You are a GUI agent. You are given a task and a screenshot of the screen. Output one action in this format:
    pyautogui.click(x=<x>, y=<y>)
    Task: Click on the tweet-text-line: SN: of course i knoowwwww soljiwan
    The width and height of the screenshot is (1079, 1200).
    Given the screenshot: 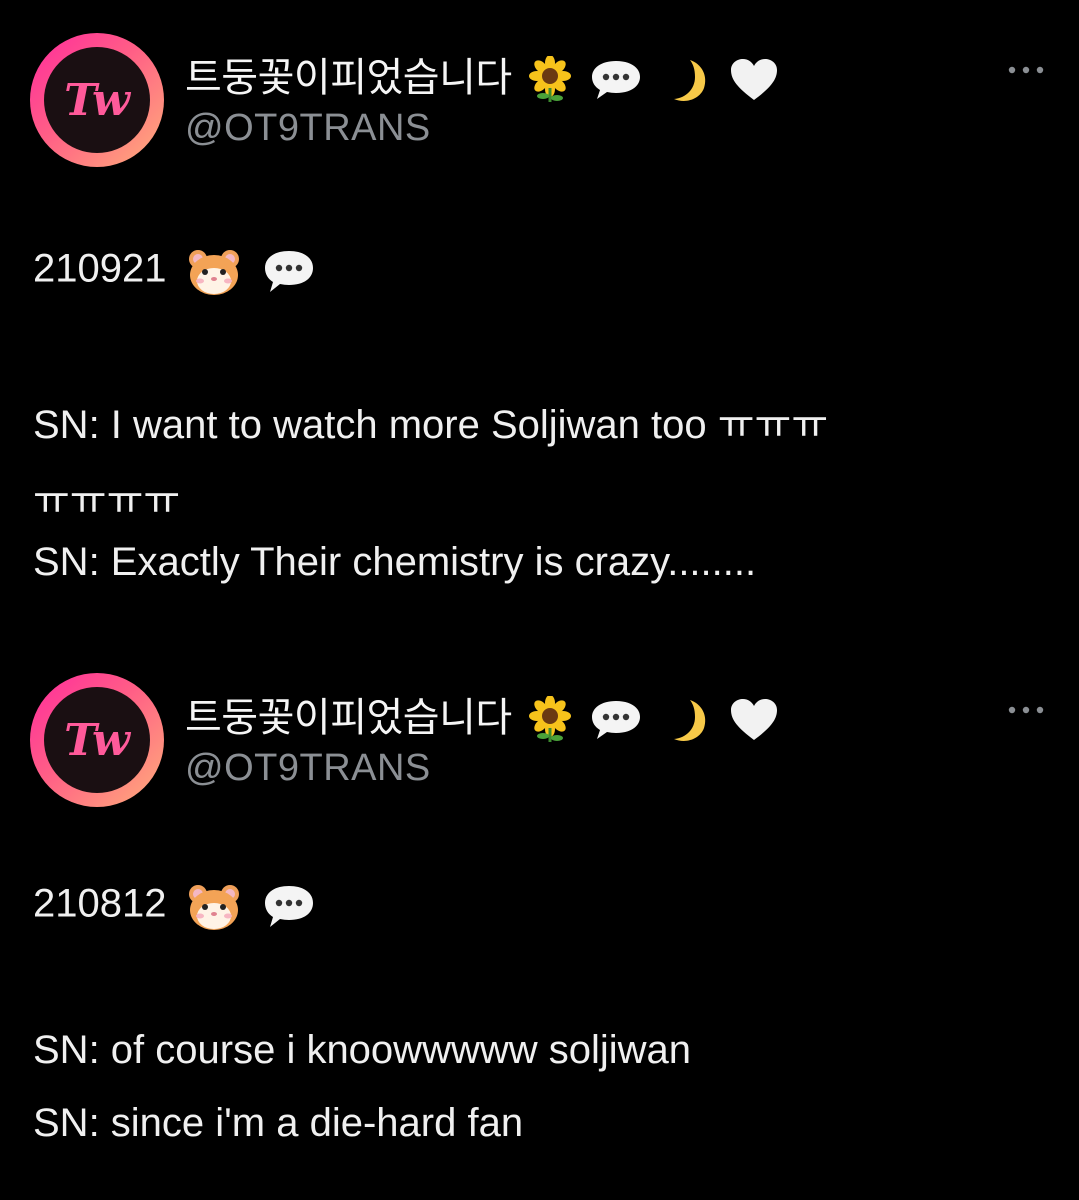 What is the action you would take?
    pyautogui.click(x=362, y=1050)
    